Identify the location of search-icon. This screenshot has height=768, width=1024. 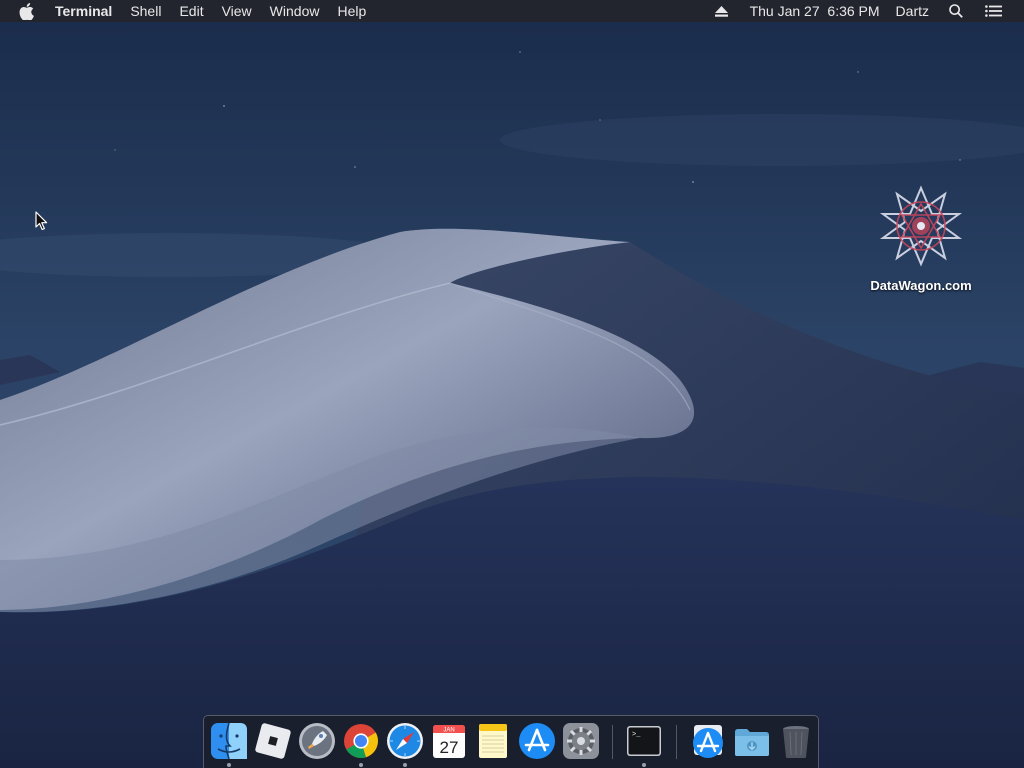
(959, 11).